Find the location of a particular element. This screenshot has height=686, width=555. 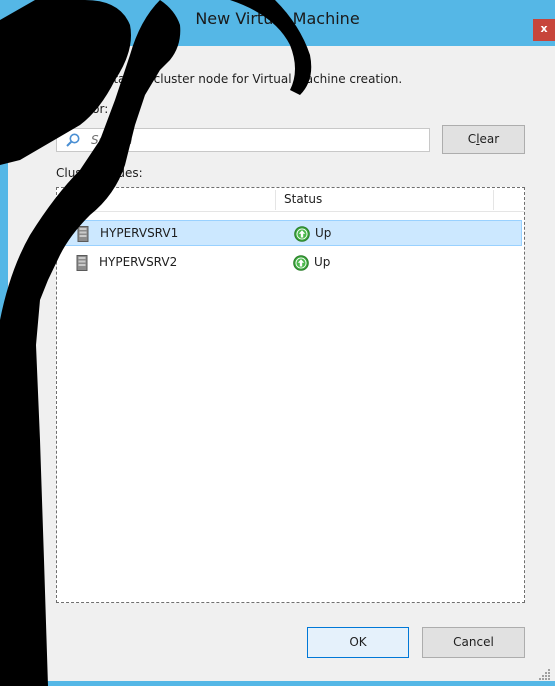

look-for-label: Look for: is located at coordinates (82, 109).